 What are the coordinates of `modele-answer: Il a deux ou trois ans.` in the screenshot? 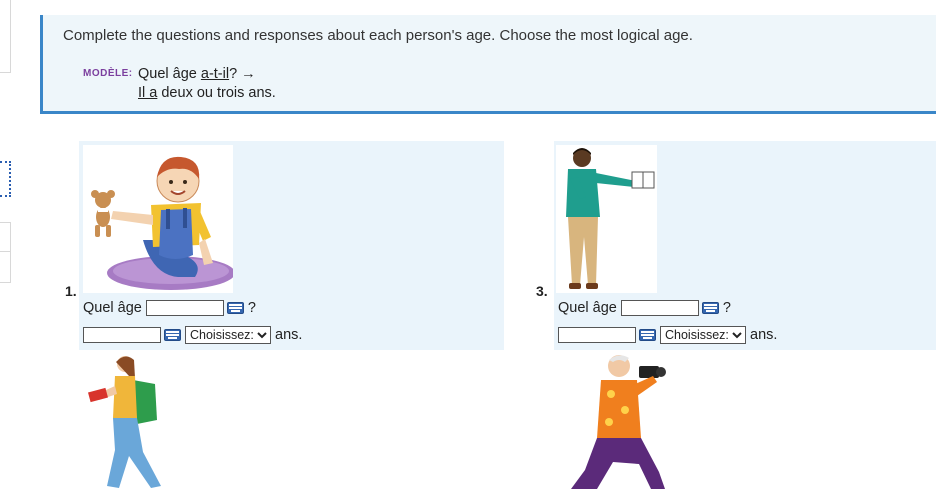 It's located at (207, 93).